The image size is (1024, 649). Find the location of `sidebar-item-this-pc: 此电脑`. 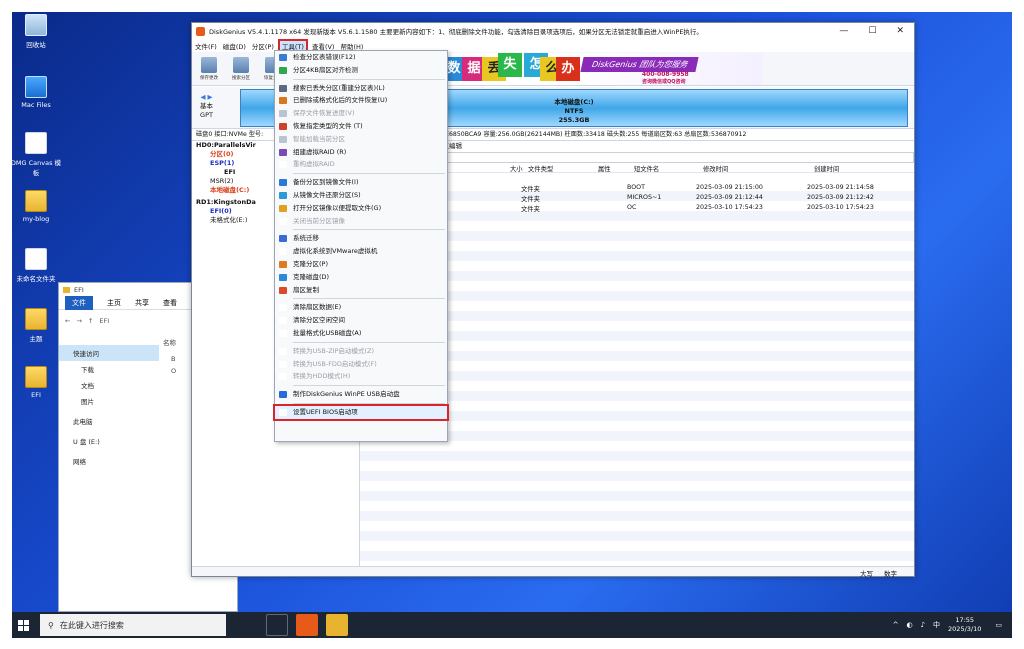

sidebar-item-this-pc: 此电脑 is located at coordinates (109, 421).